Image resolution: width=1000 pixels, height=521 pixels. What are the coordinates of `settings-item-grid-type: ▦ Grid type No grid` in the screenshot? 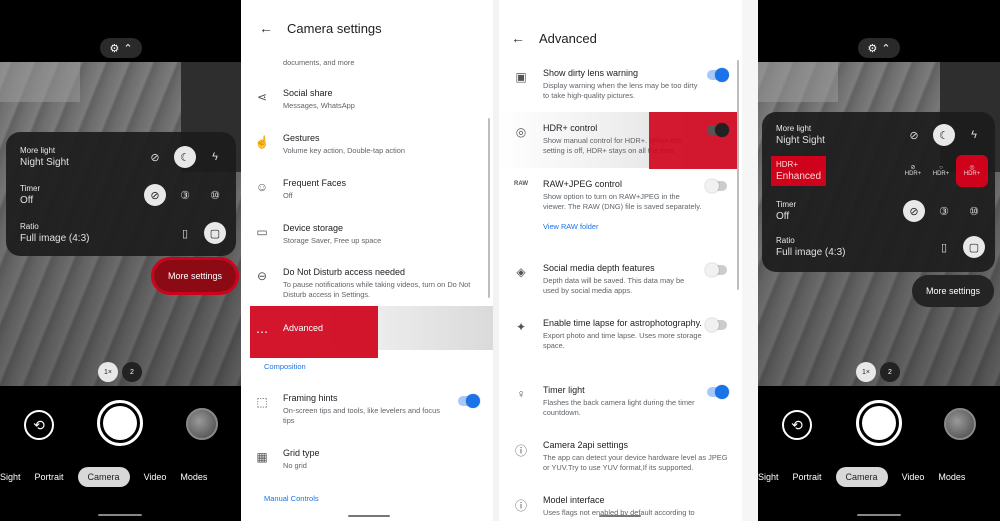 It's located at (367, 459).